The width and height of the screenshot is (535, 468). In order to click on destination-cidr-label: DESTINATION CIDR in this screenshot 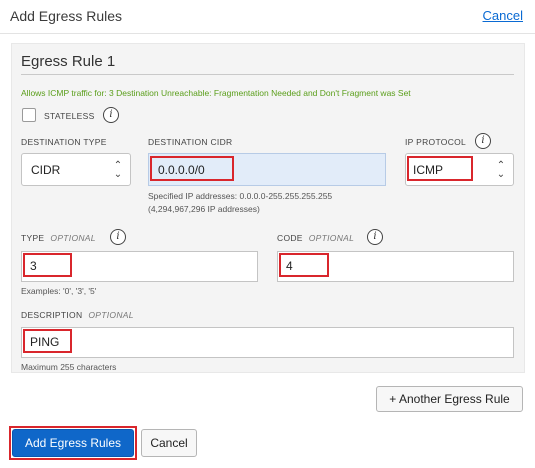, I will do `click(190, 142)`.